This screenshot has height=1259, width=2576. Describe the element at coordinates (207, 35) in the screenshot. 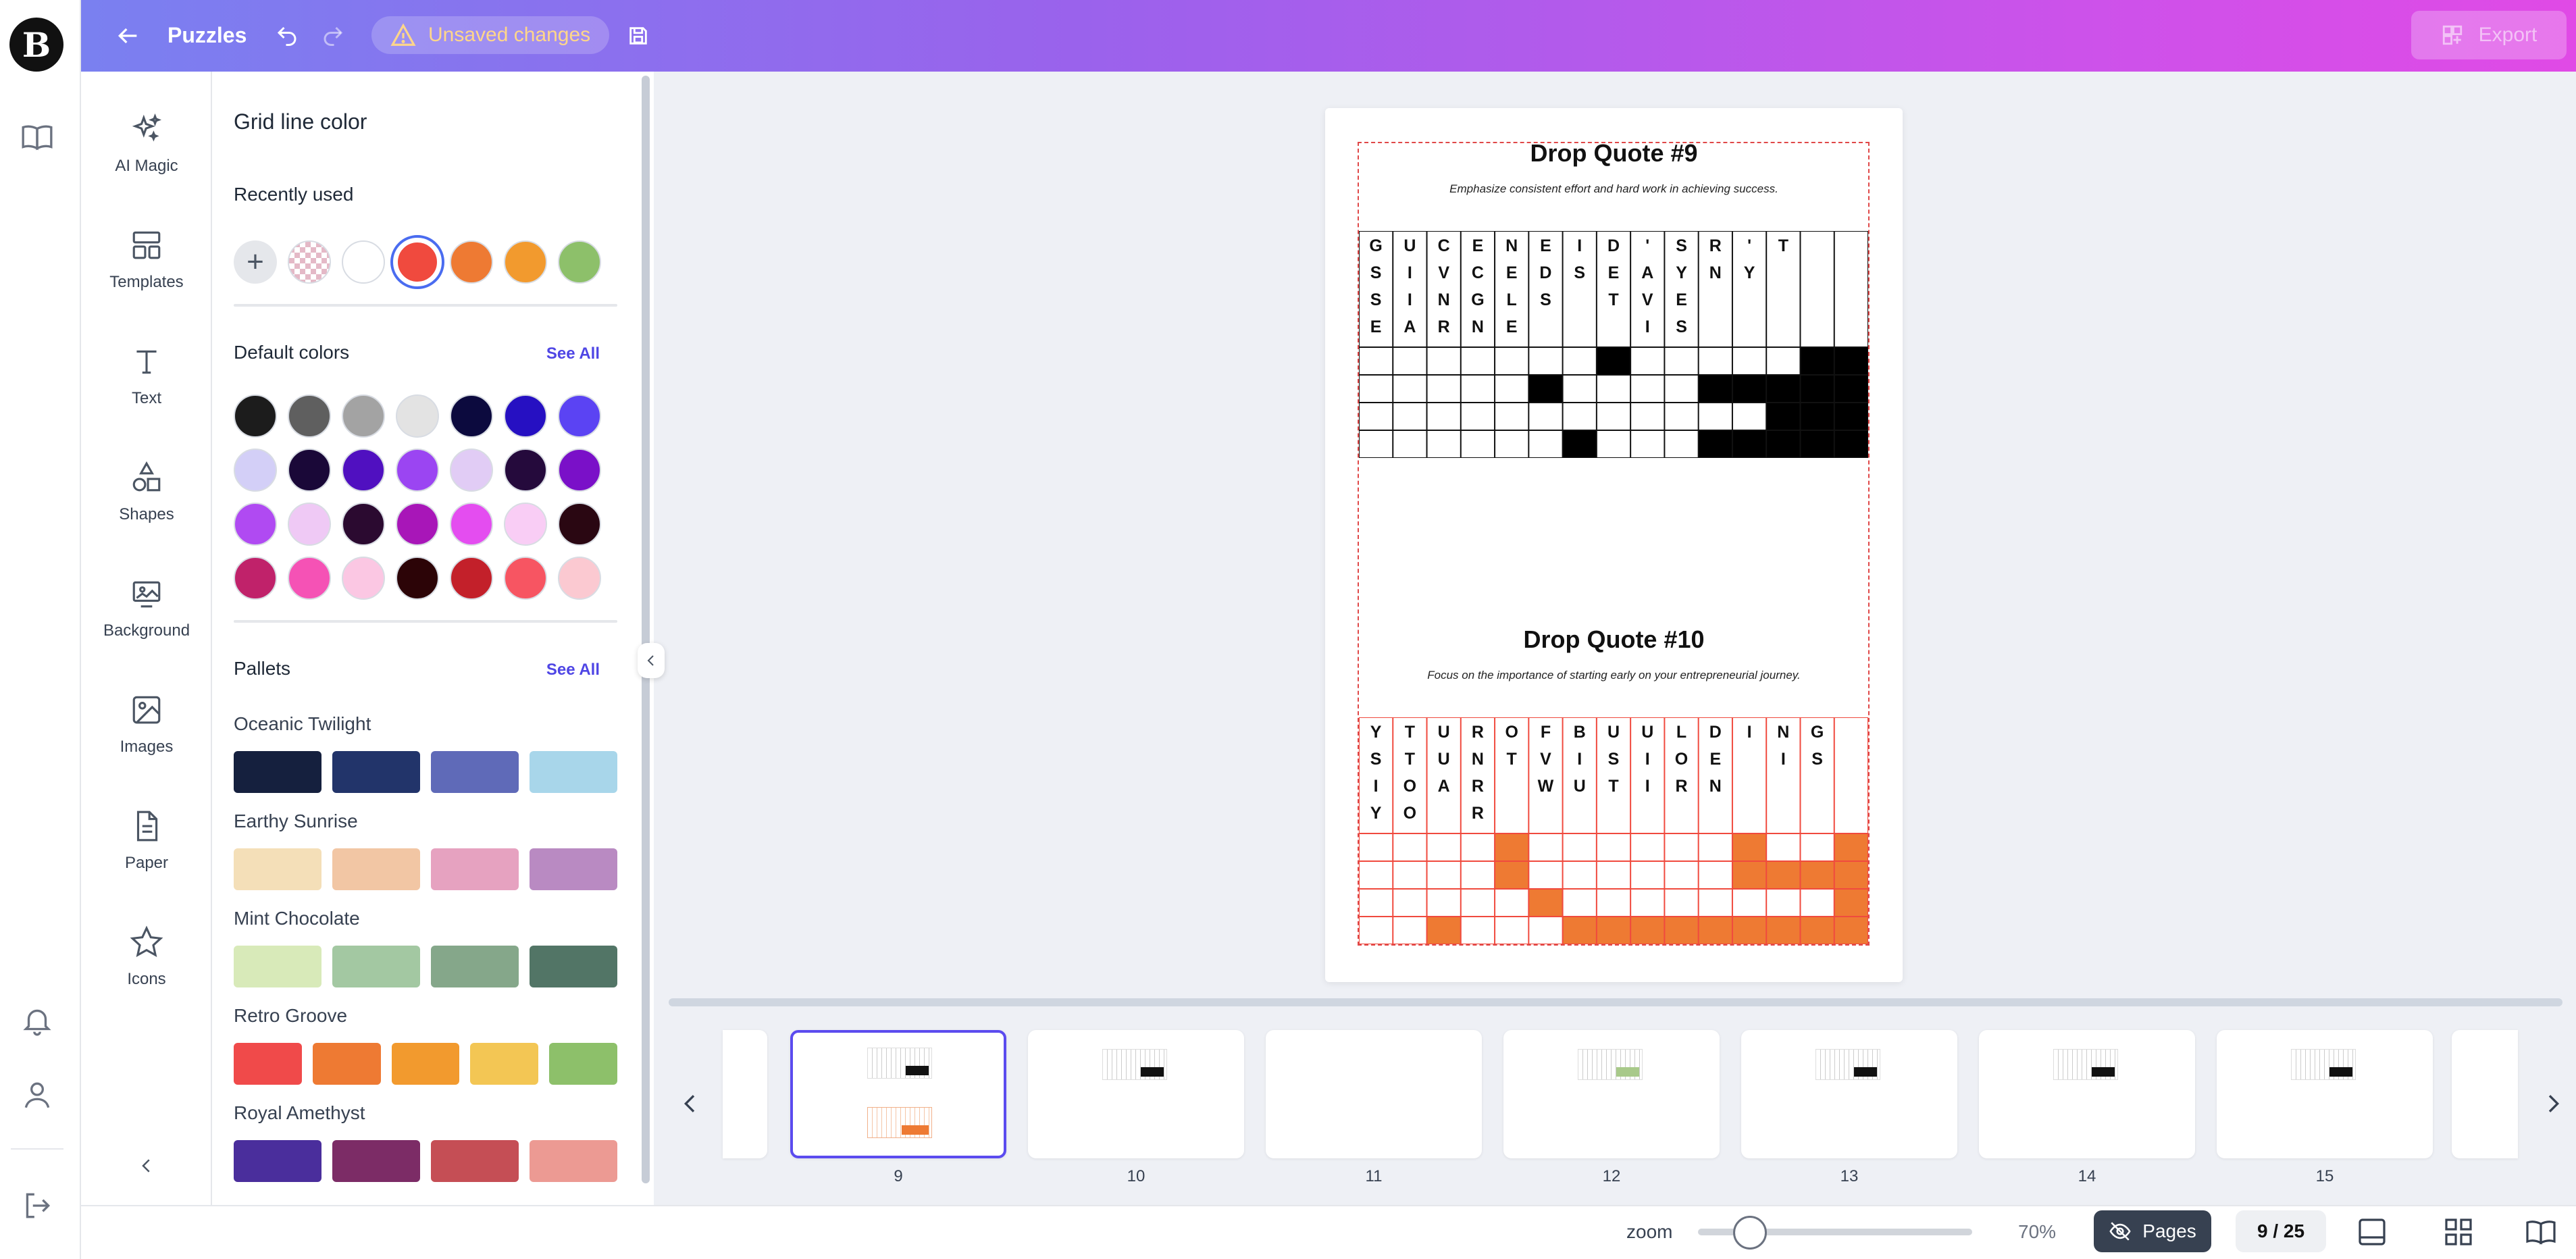

I see `document-title: Puzzles` at that location.